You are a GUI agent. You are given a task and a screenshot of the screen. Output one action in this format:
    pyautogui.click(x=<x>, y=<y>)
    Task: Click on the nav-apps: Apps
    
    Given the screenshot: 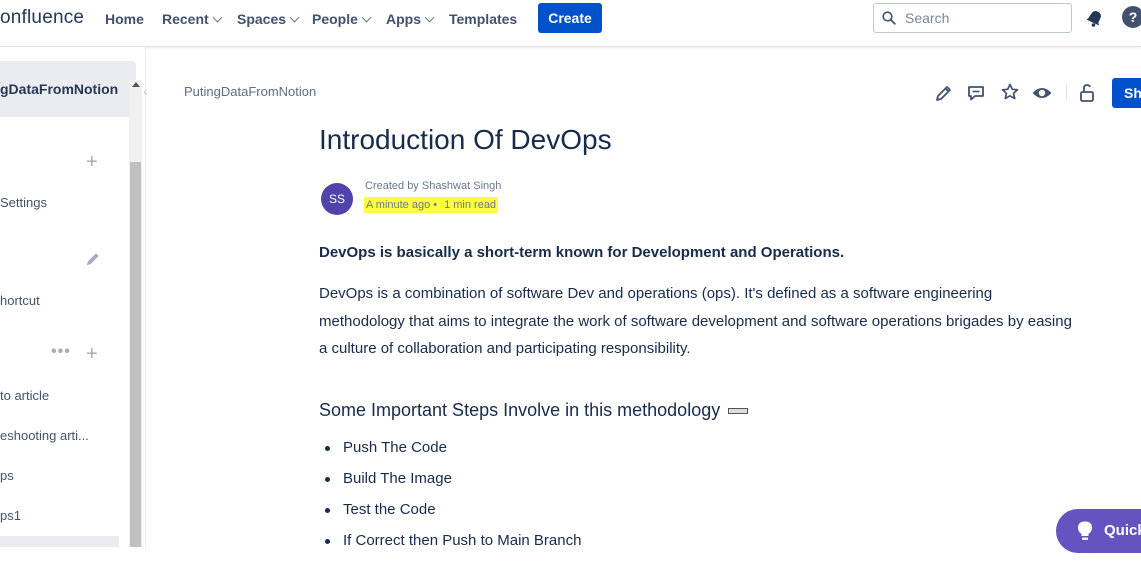 What is the action you would take?
    pyautogui.click(x=410, y=19)
    